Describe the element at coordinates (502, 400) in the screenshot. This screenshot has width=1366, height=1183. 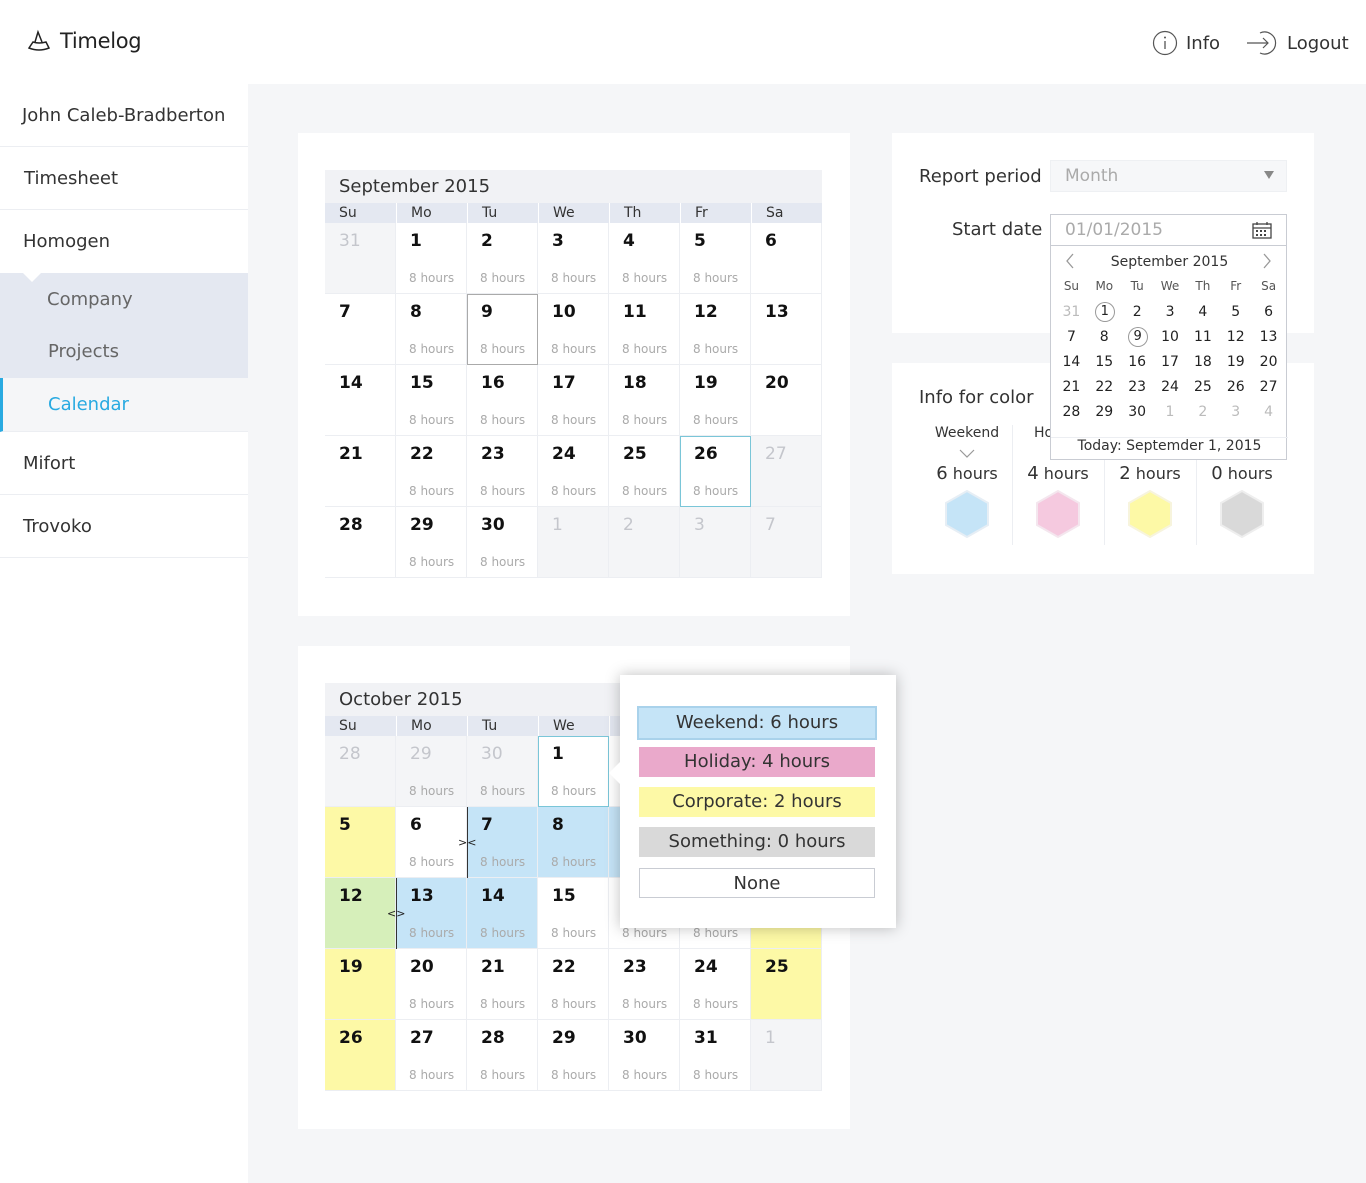
I see `calendar-day-cell: 16 8 hours` at that location.